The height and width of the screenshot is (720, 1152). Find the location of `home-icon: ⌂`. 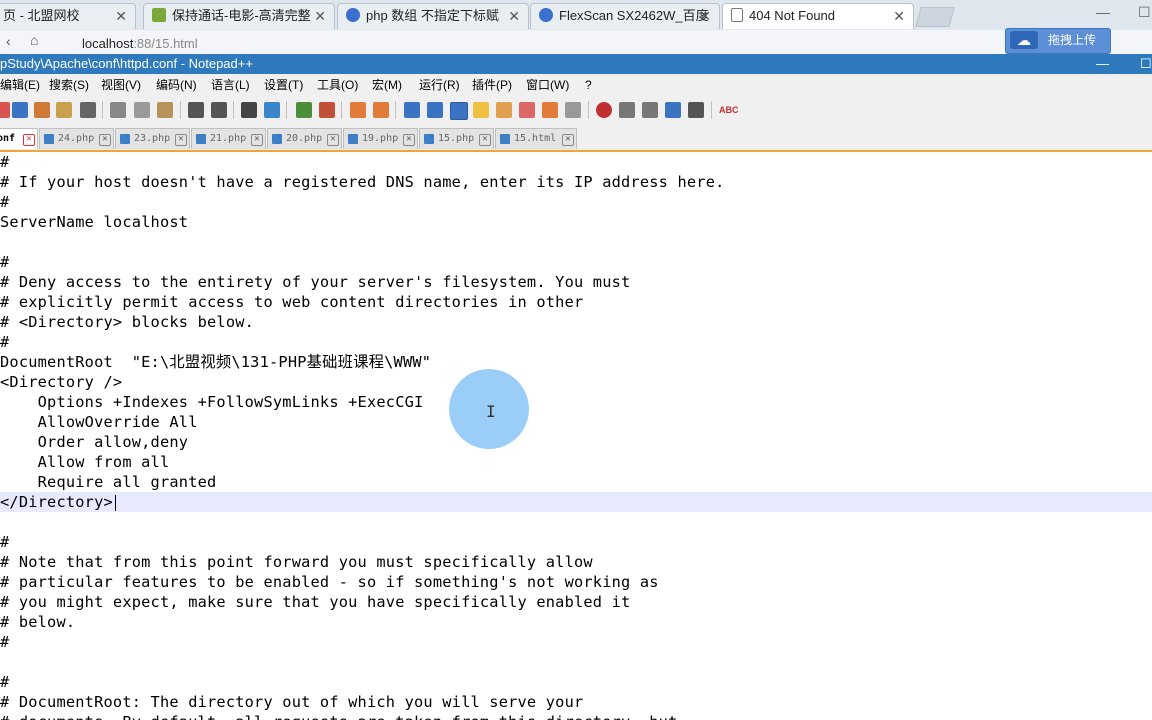

home-icon: ⌂ is located at coordinates (34, 40).